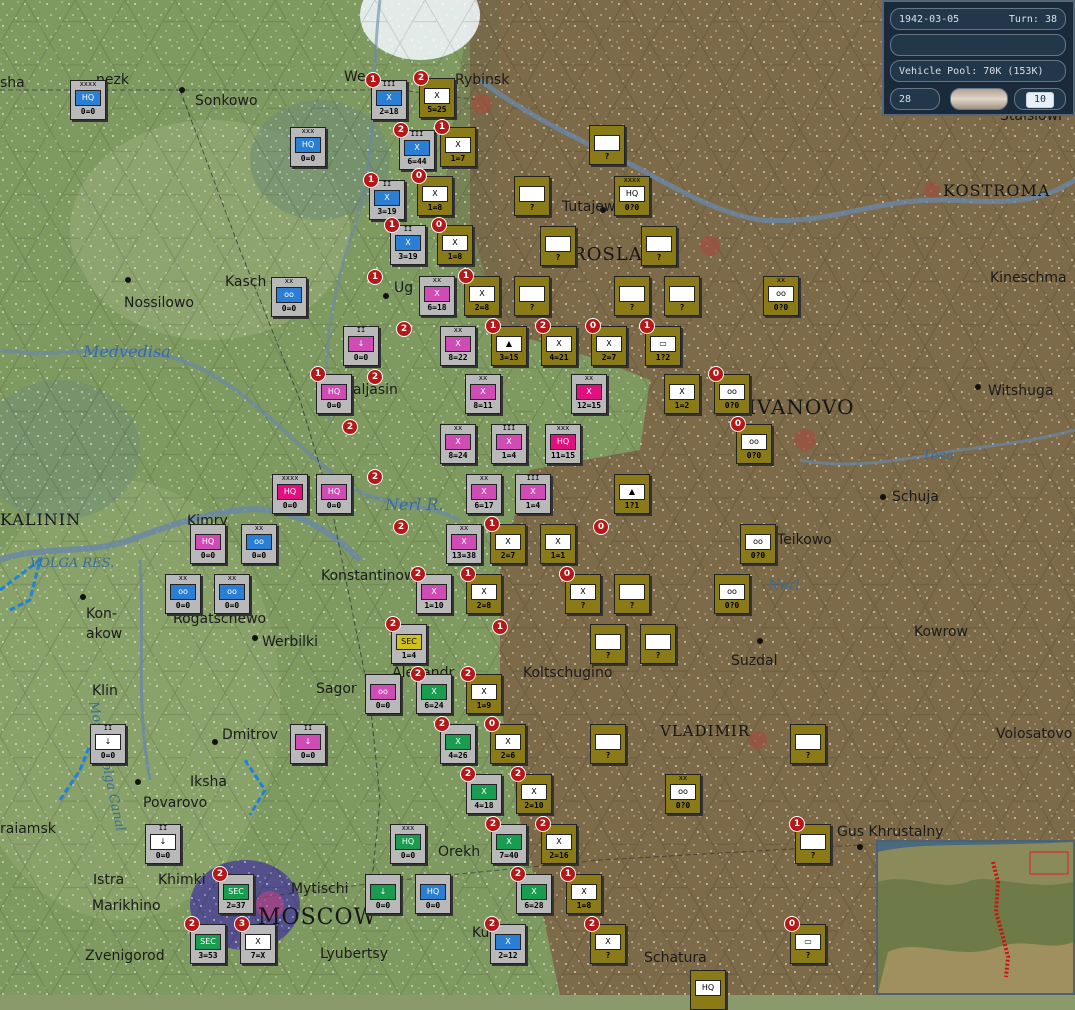 Image resolution: width=1075 pixels, height=1010 pixels. I want to click on unit-symbol: oo, so click(383, 692).